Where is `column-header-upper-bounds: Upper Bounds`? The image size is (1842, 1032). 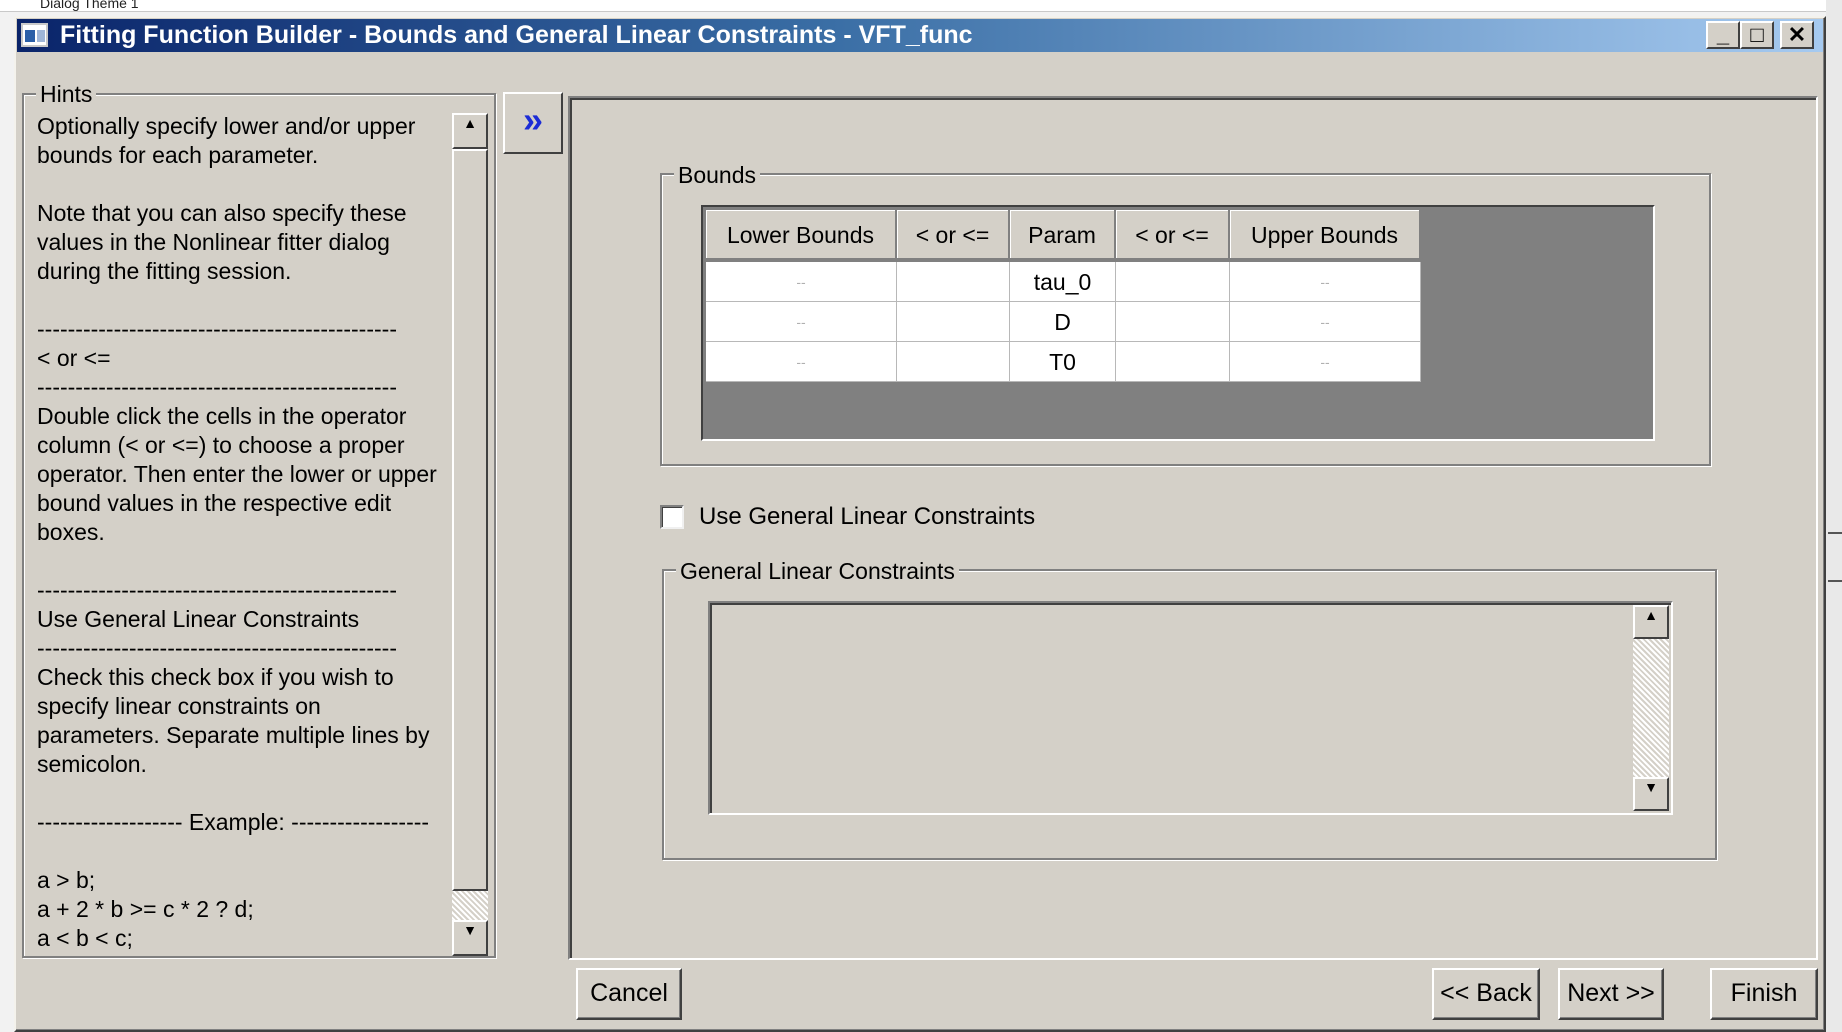 column-header-upper-bounds: Upper Bounds is located at coordinates (1325, 235).